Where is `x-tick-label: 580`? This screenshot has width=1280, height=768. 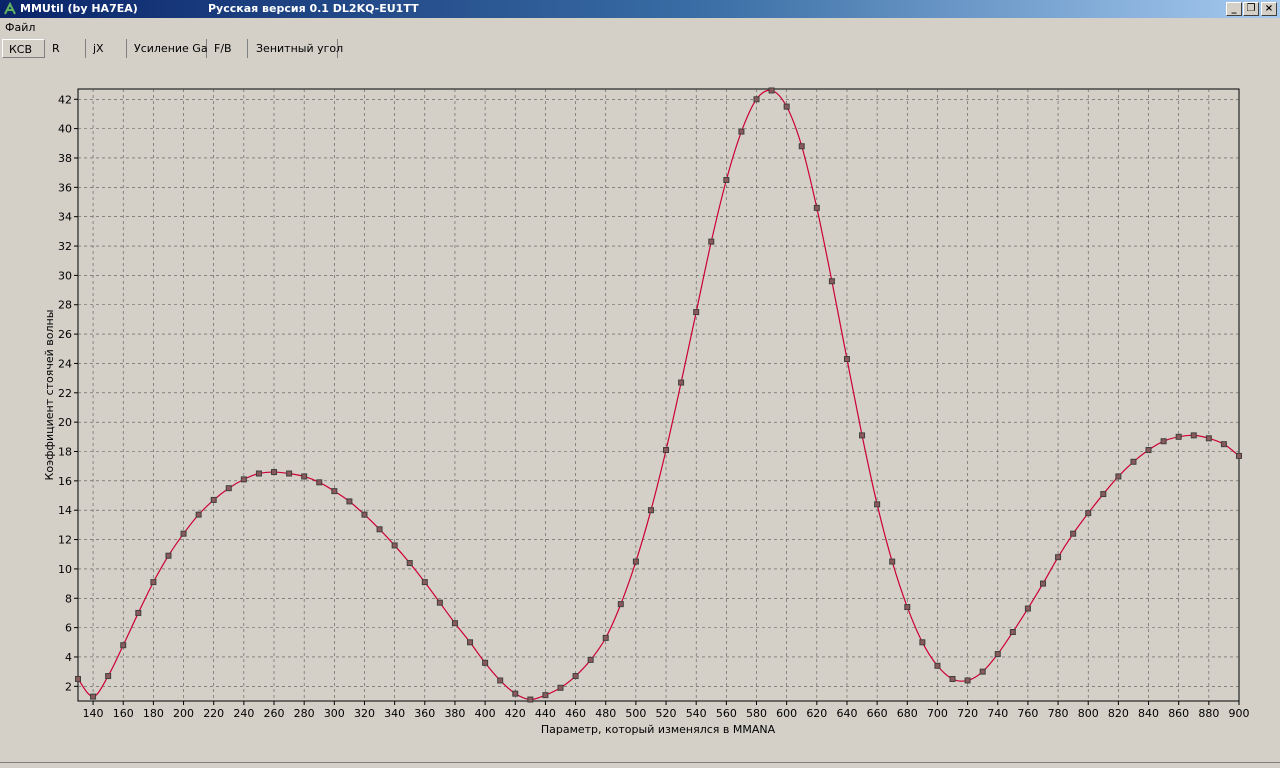 x-tick-label: 580 is located at coordinates (756, 713).